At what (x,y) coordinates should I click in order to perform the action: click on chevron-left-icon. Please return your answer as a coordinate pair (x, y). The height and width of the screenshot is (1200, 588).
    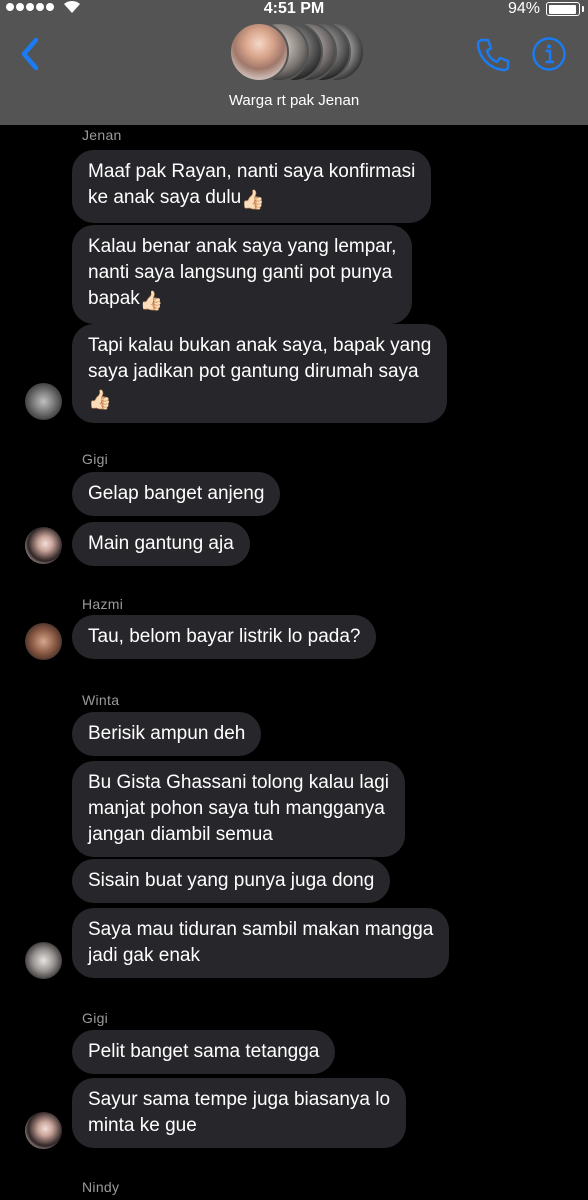
    Looking at the image, I should click on (30, 54).